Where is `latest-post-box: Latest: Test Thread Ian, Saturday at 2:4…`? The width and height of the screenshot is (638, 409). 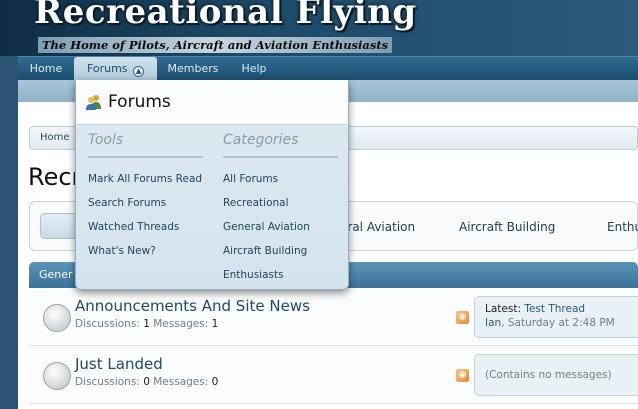 latest-post-box: Latest: Test Thread Ian, Saturday at 2:4… is located at coordinates (556, 317).